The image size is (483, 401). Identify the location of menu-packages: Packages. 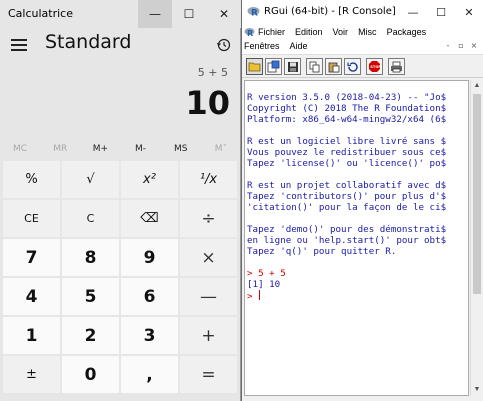
(407, 32).